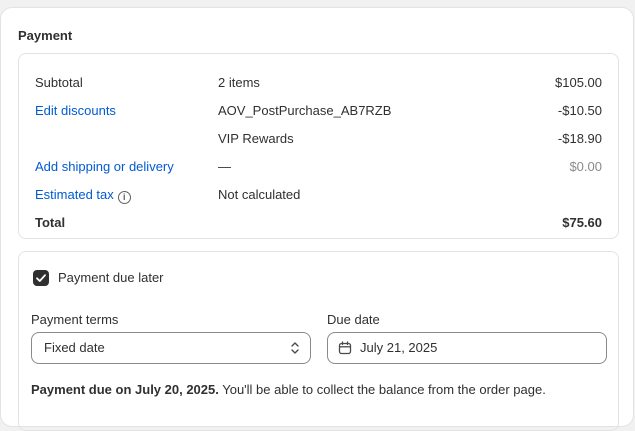  I want to click on tax-row: Estimated tax i Not calculated, so click(318, 195).